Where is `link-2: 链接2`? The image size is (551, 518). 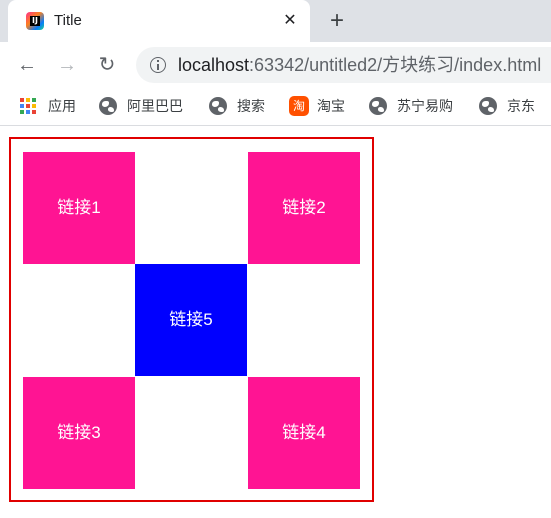 link-2: 链接2 is located at coordinates (304, 208).